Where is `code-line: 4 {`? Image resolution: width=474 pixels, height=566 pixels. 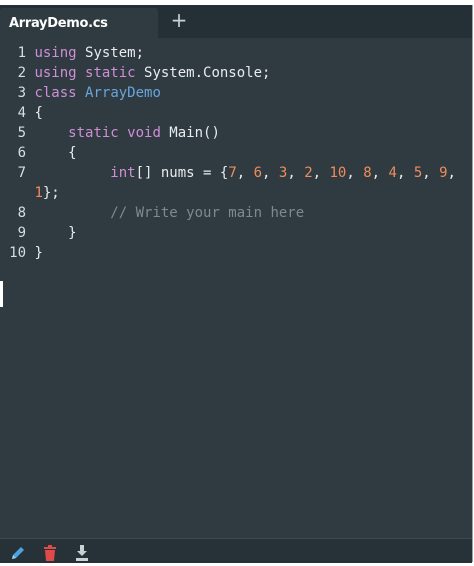
code-line: 4 { is located at coordinates (236, 113).